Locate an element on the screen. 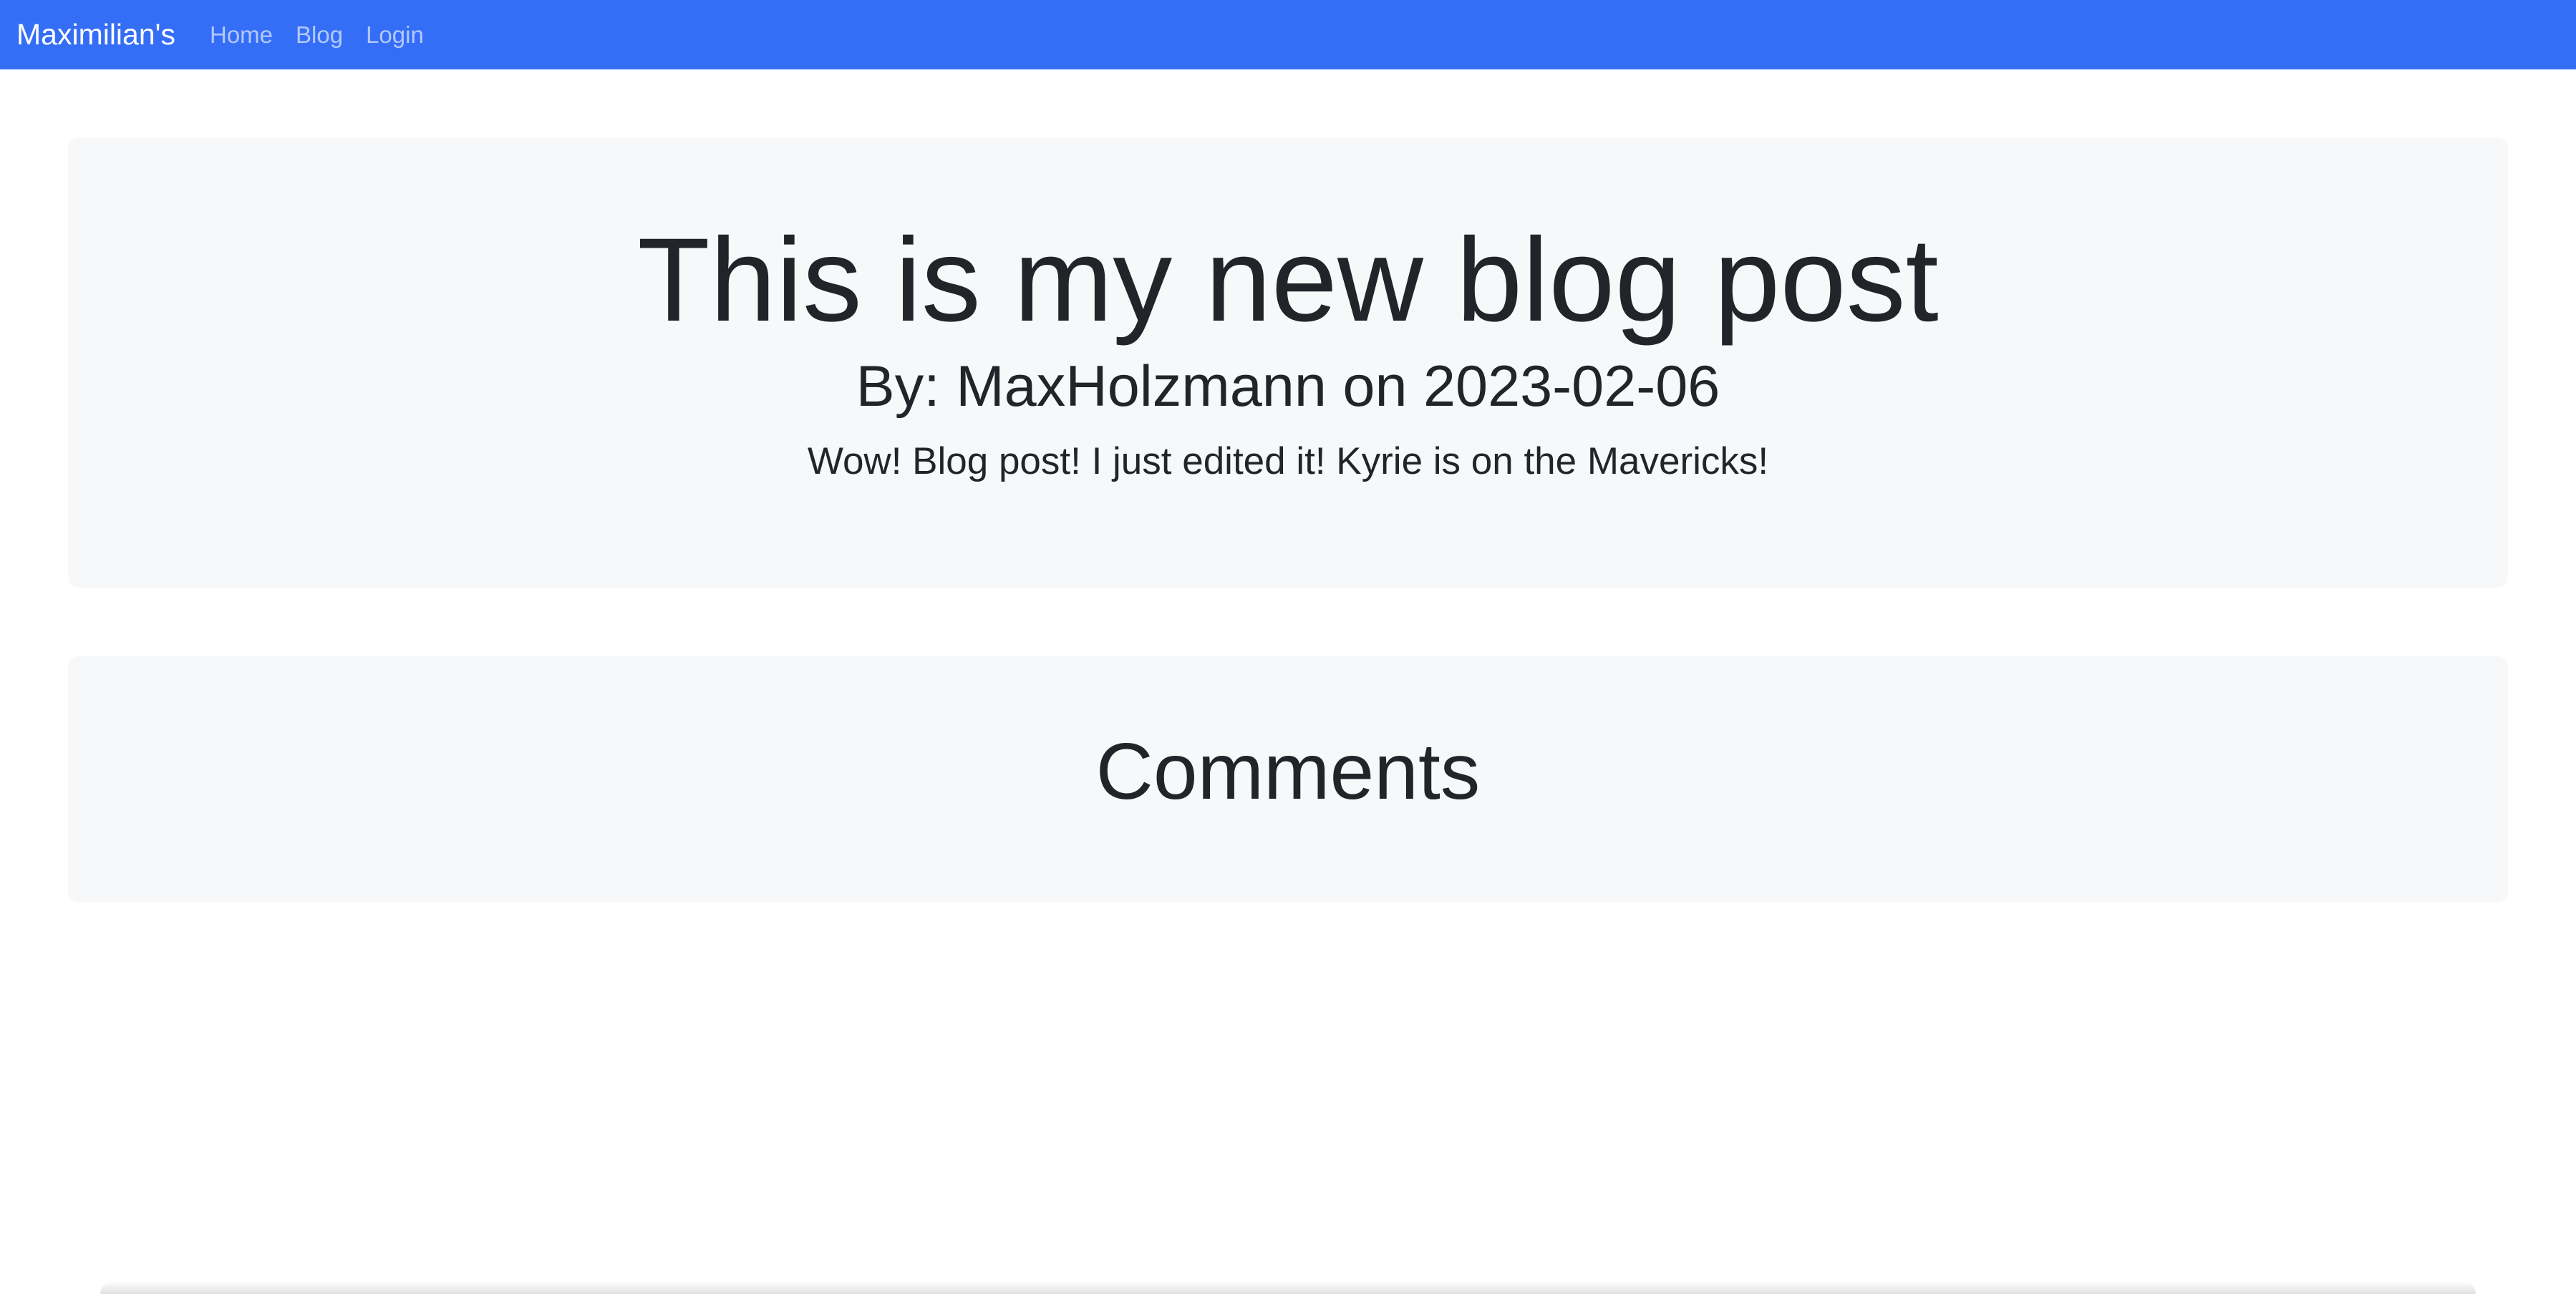  nav-link-home: Home is located at coordinates (241, 35).